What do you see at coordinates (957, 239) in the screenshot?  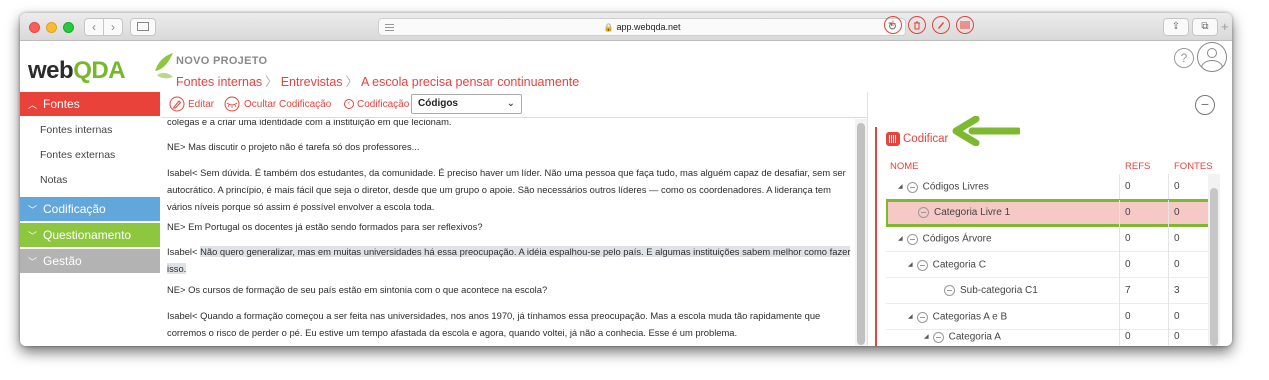 I see `row-name: Códigos Árvore` at bounding box center [957, 239].